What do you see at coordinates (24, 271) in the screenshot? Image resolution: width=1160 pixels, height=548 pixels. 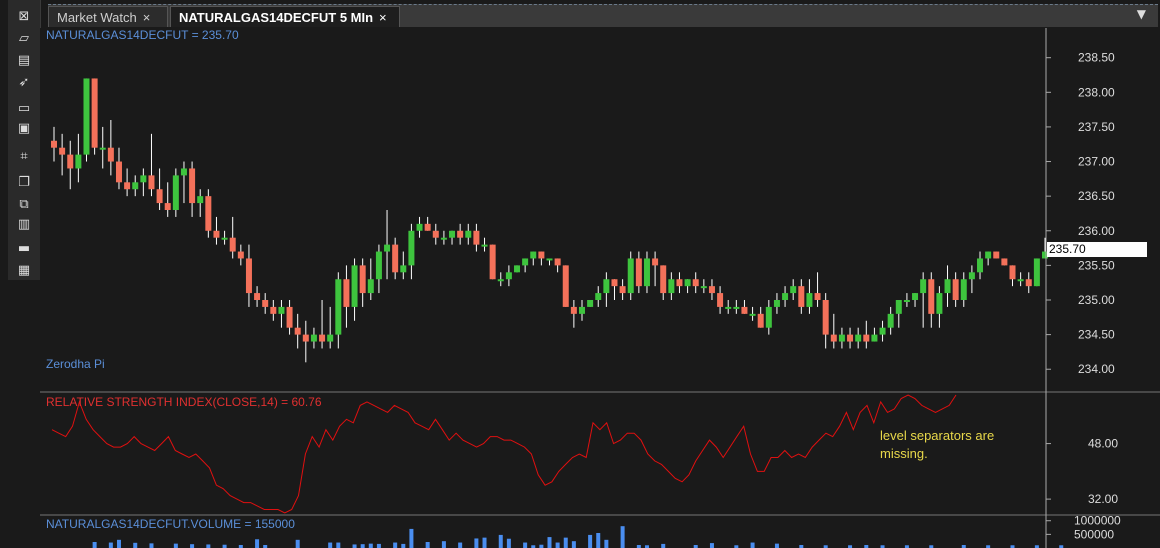 I see `list-icon: ▦` at bounding box center [24, 271].